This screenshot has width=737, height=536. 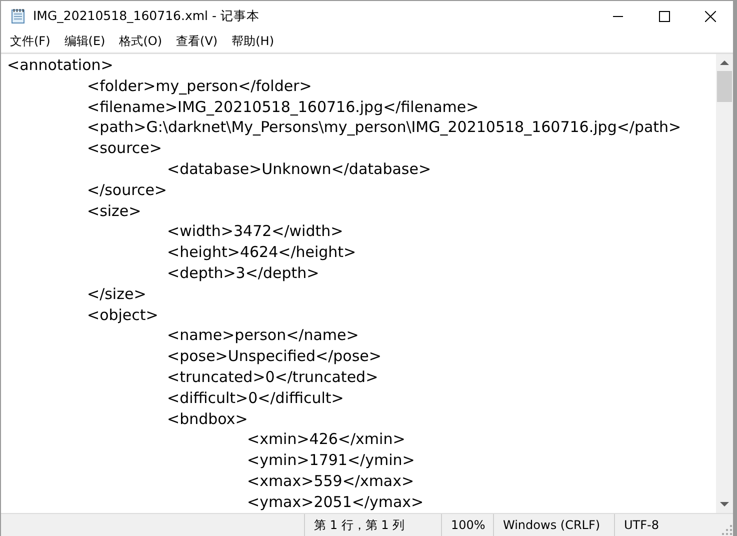 What do you see at coordinates (467, 525) in the screenshot?
I see `status-text: 100%` at bounding box center [467, 525].